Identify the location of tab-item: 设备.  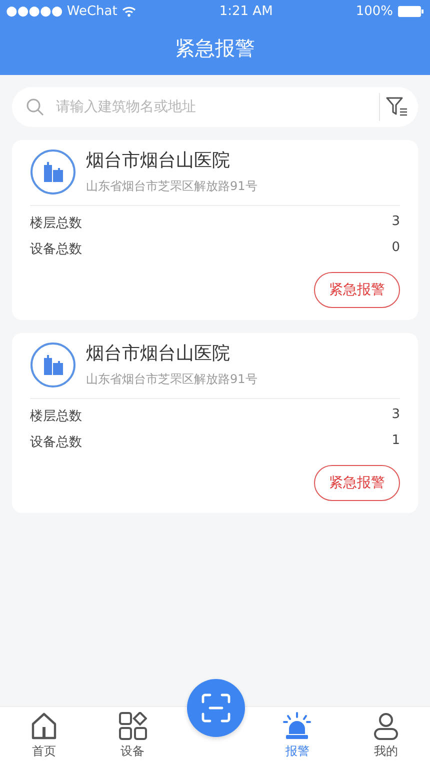
(132, 736).